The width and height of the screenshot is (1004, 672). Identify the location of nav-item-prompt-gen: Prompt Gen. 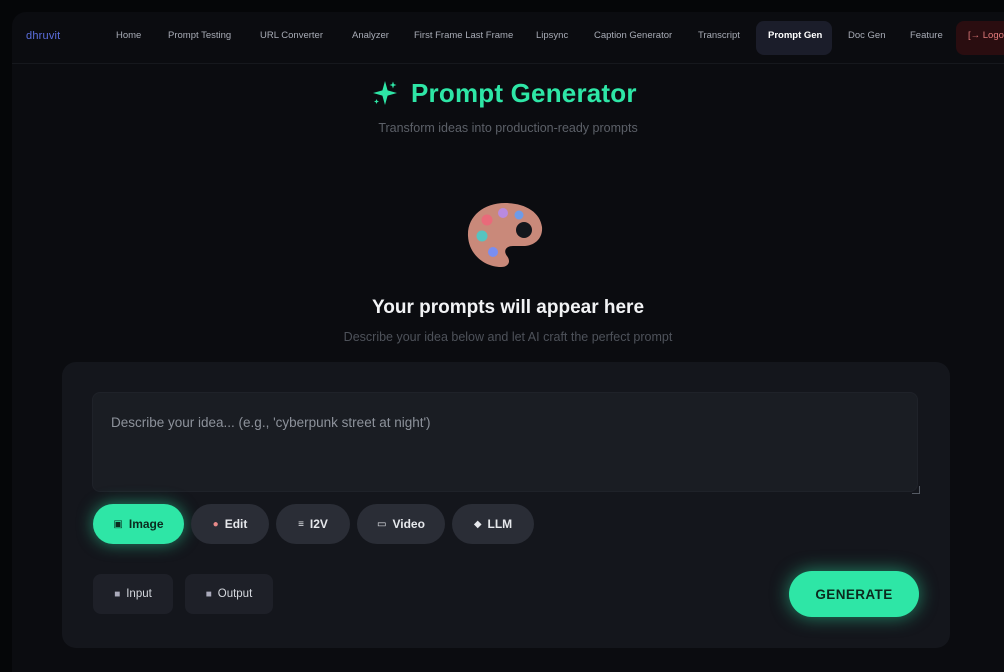
(795, 35).